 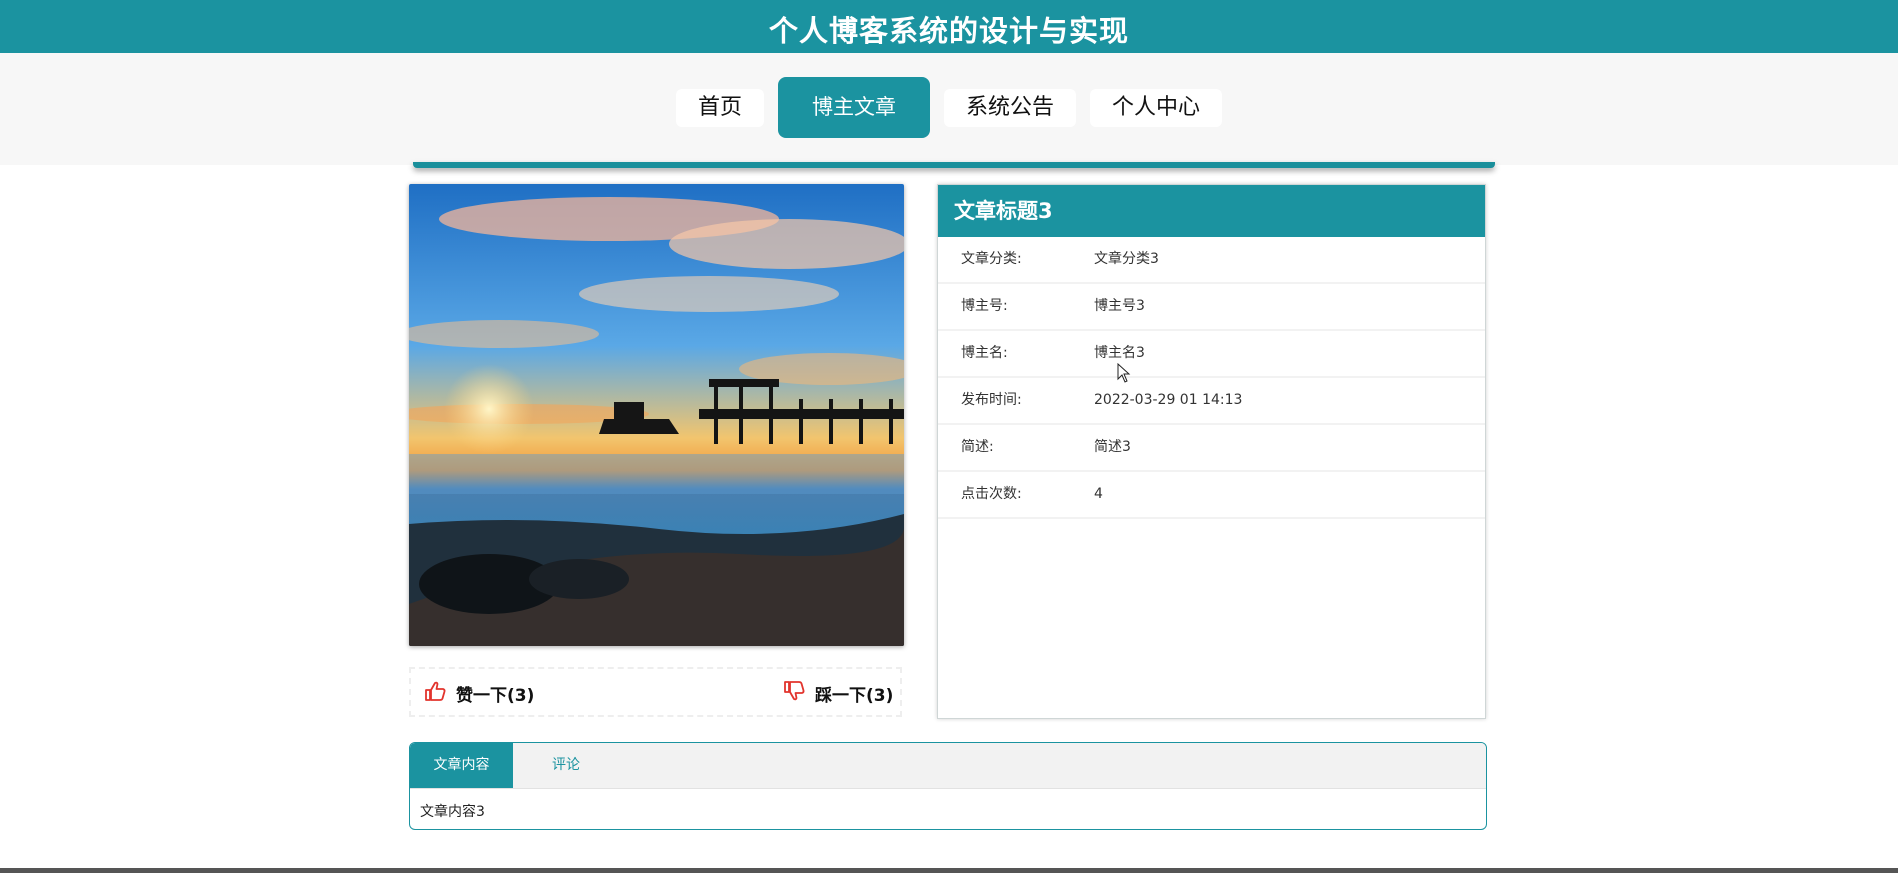 I want to click on article-cover-image, so click(x=656, y=415).